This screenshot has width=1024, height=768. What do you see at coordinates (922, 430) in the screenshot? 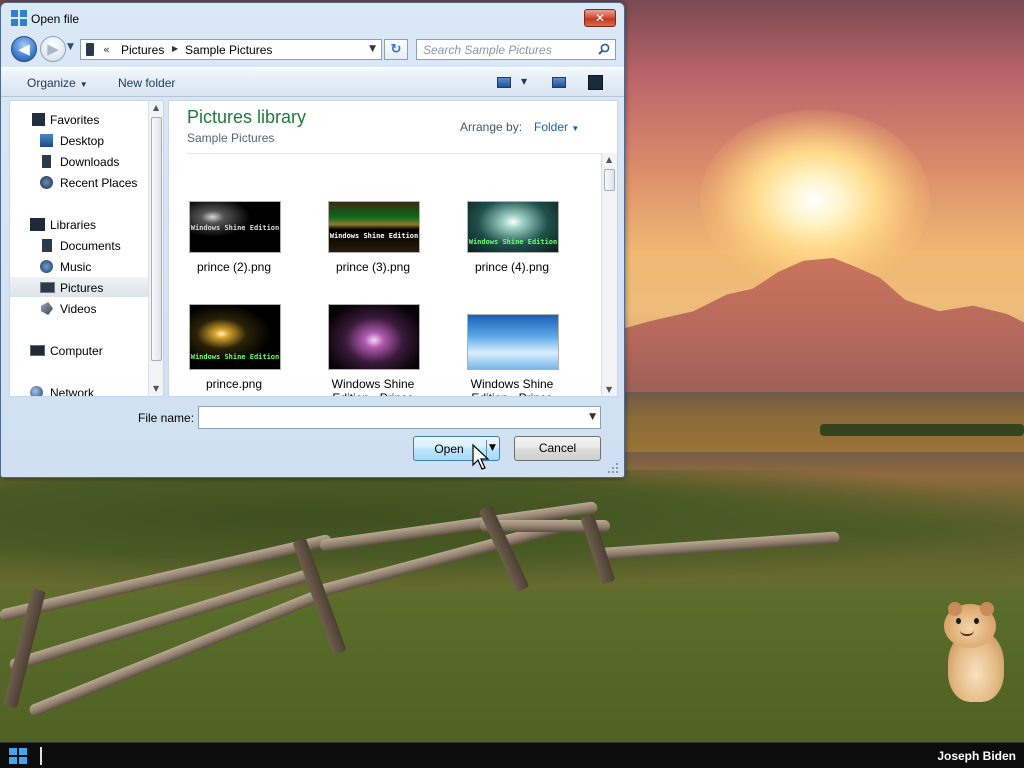
I see `treeline` at bounding box center [922, 430].